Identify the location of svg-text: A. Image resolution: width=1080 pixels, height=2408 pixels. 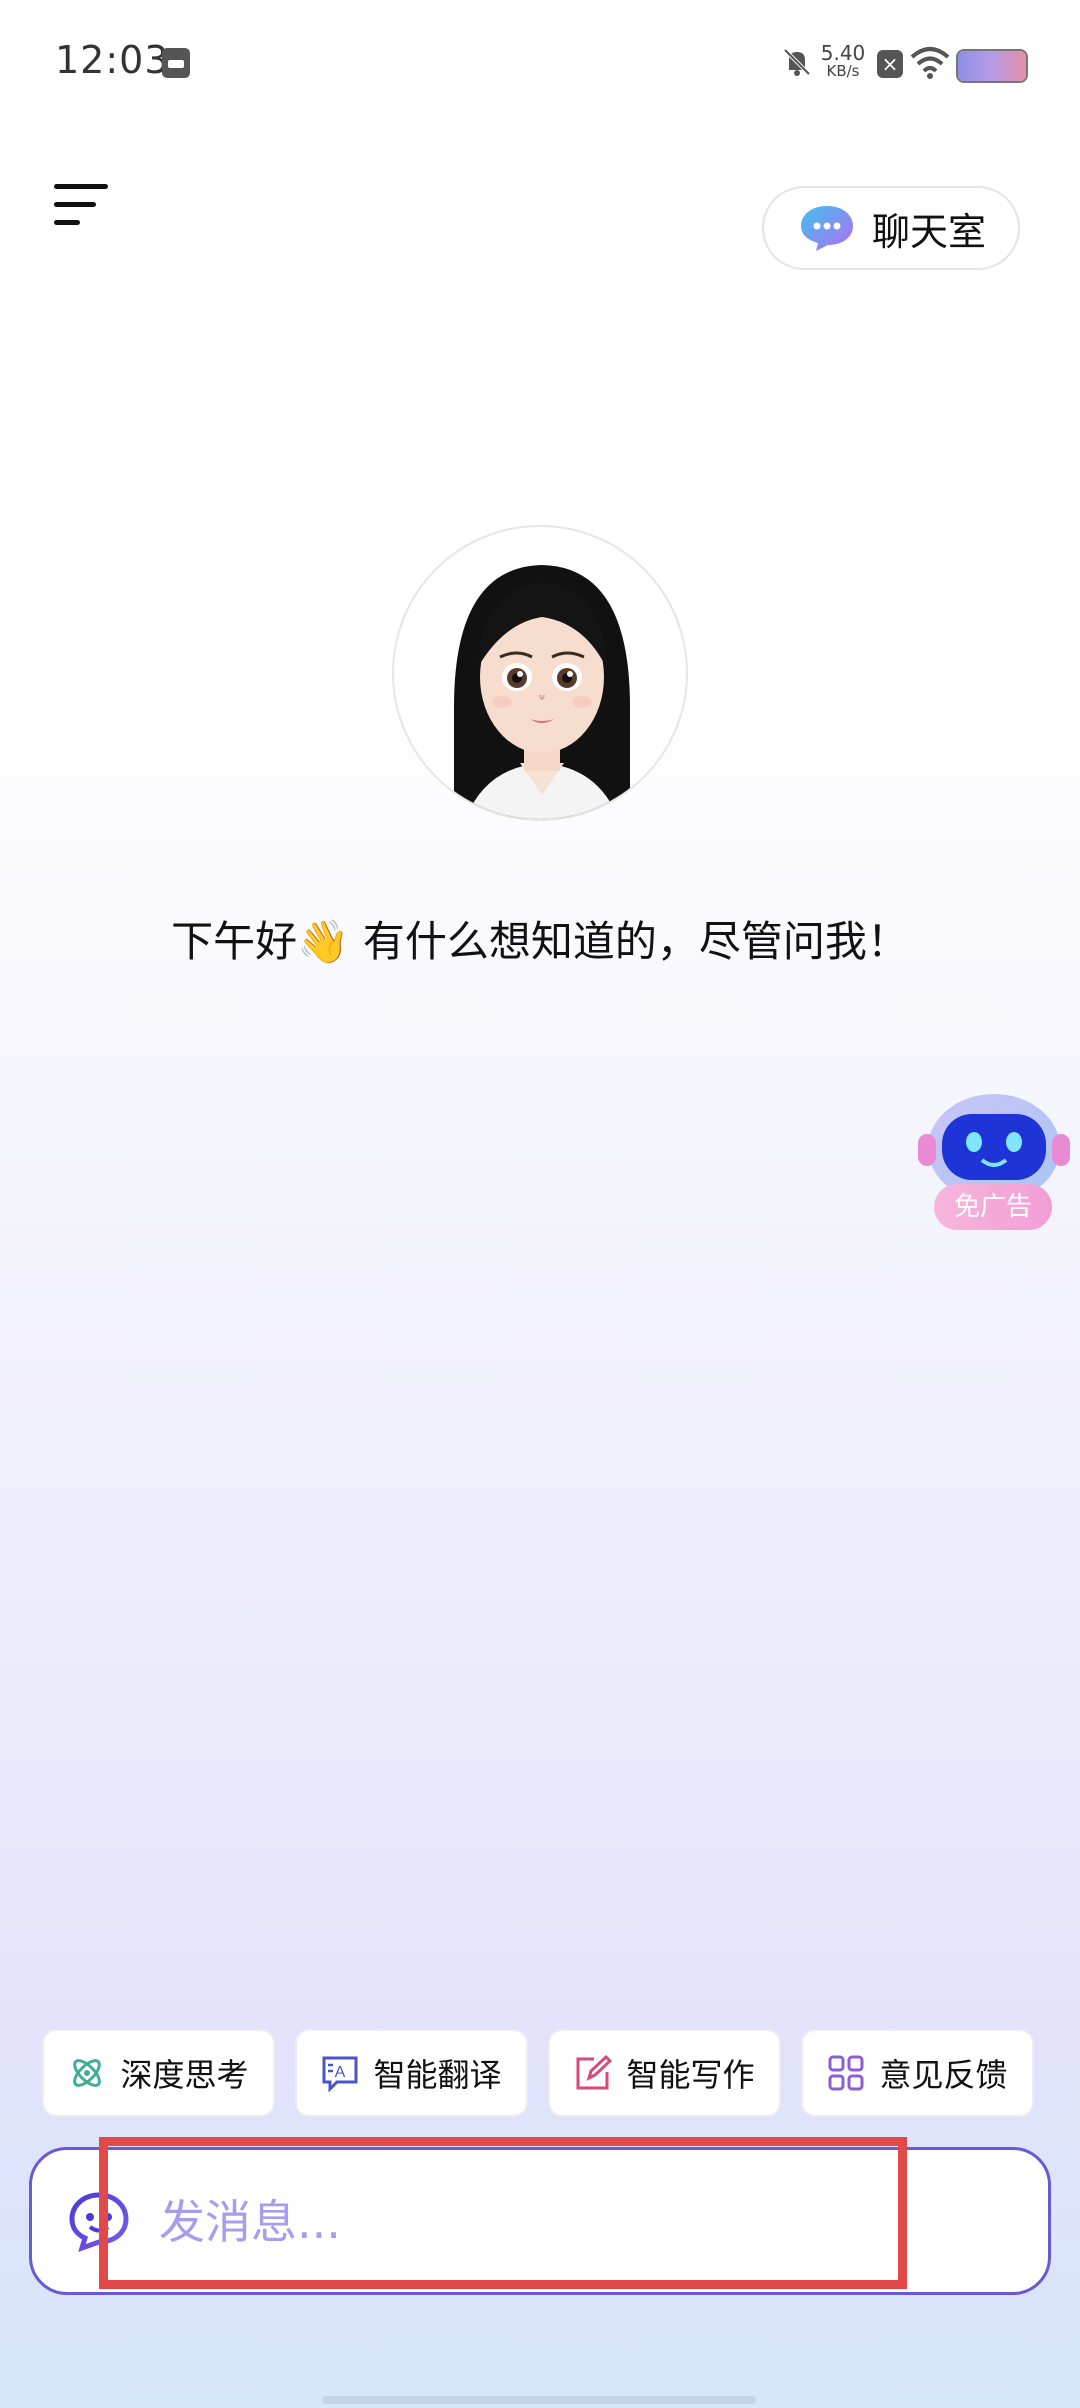
(340, 2072).